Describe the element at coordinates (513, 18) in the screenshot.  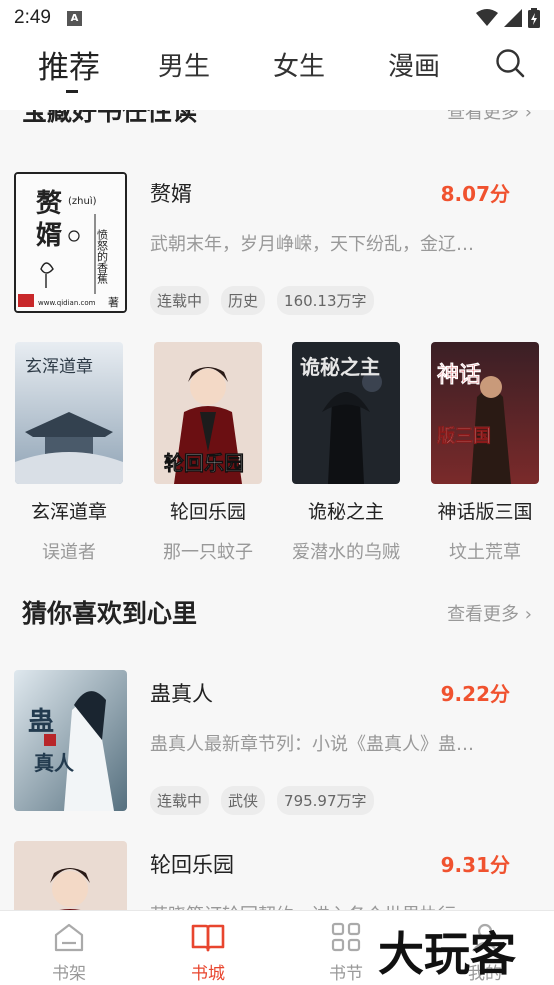
I see `signal-icon` at that location.